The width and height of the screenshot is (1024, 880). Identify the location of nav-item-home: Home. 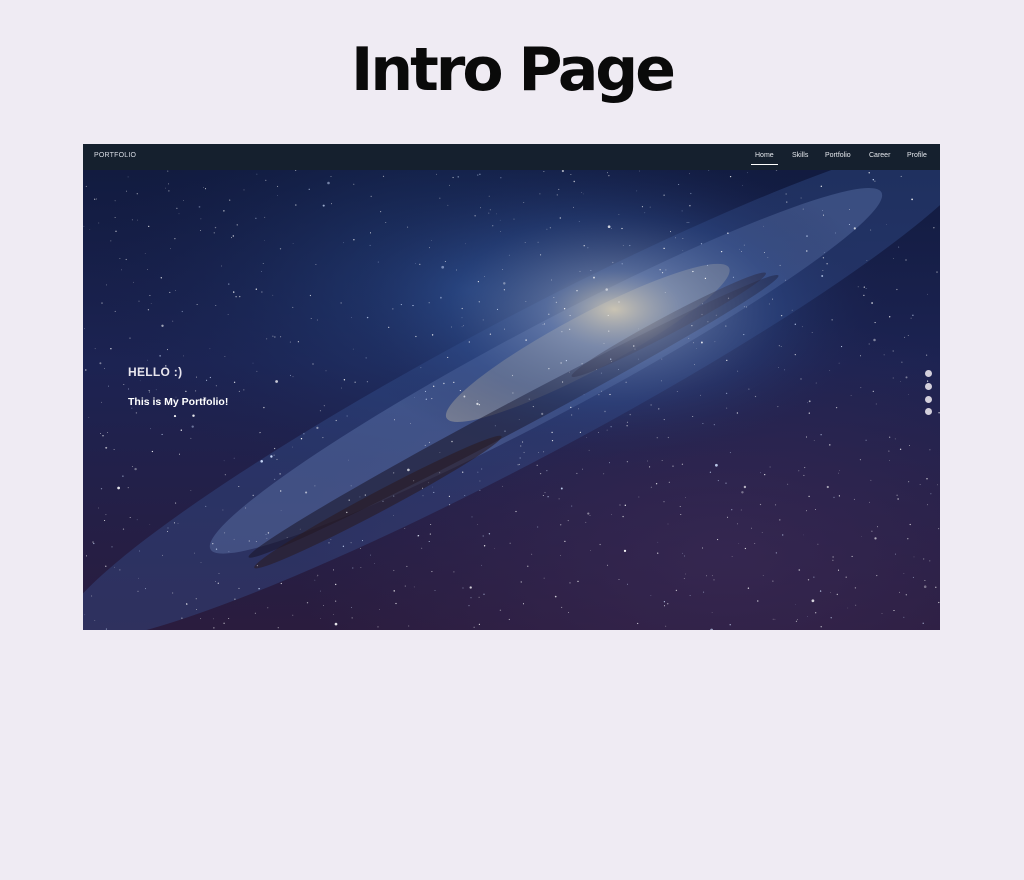
(764, 158).